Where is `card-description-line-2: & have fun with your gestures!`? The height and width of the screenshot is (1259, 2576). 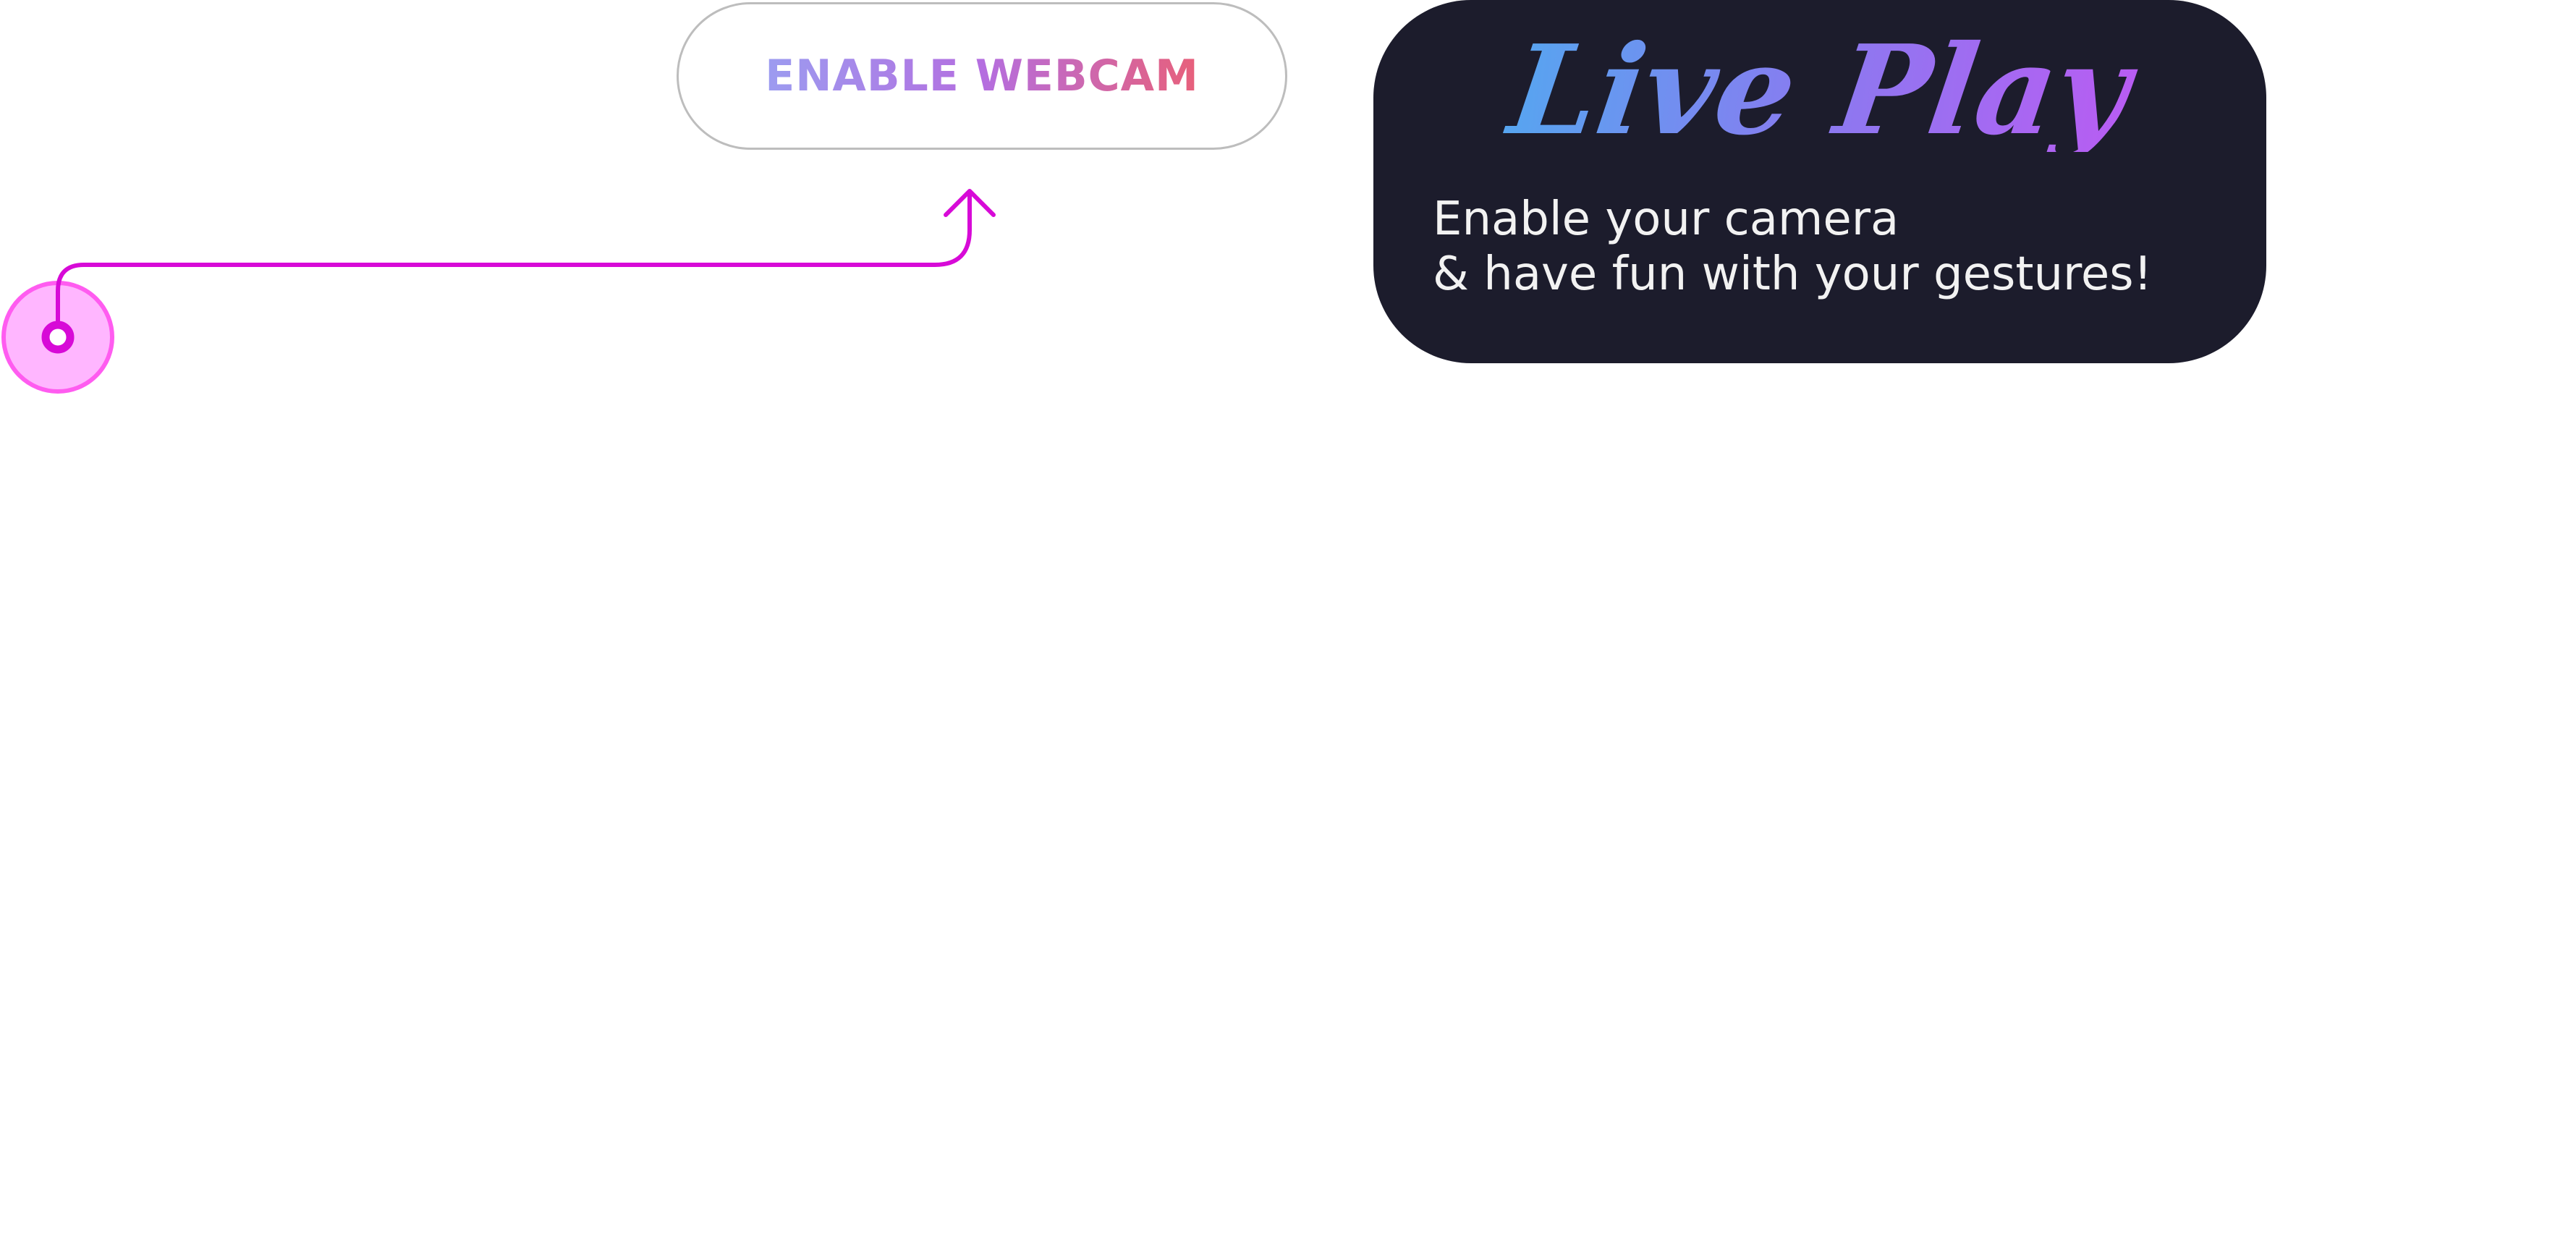
card-description-line-2: & have fun with your gestures! is located at coordinates (1793, 274).